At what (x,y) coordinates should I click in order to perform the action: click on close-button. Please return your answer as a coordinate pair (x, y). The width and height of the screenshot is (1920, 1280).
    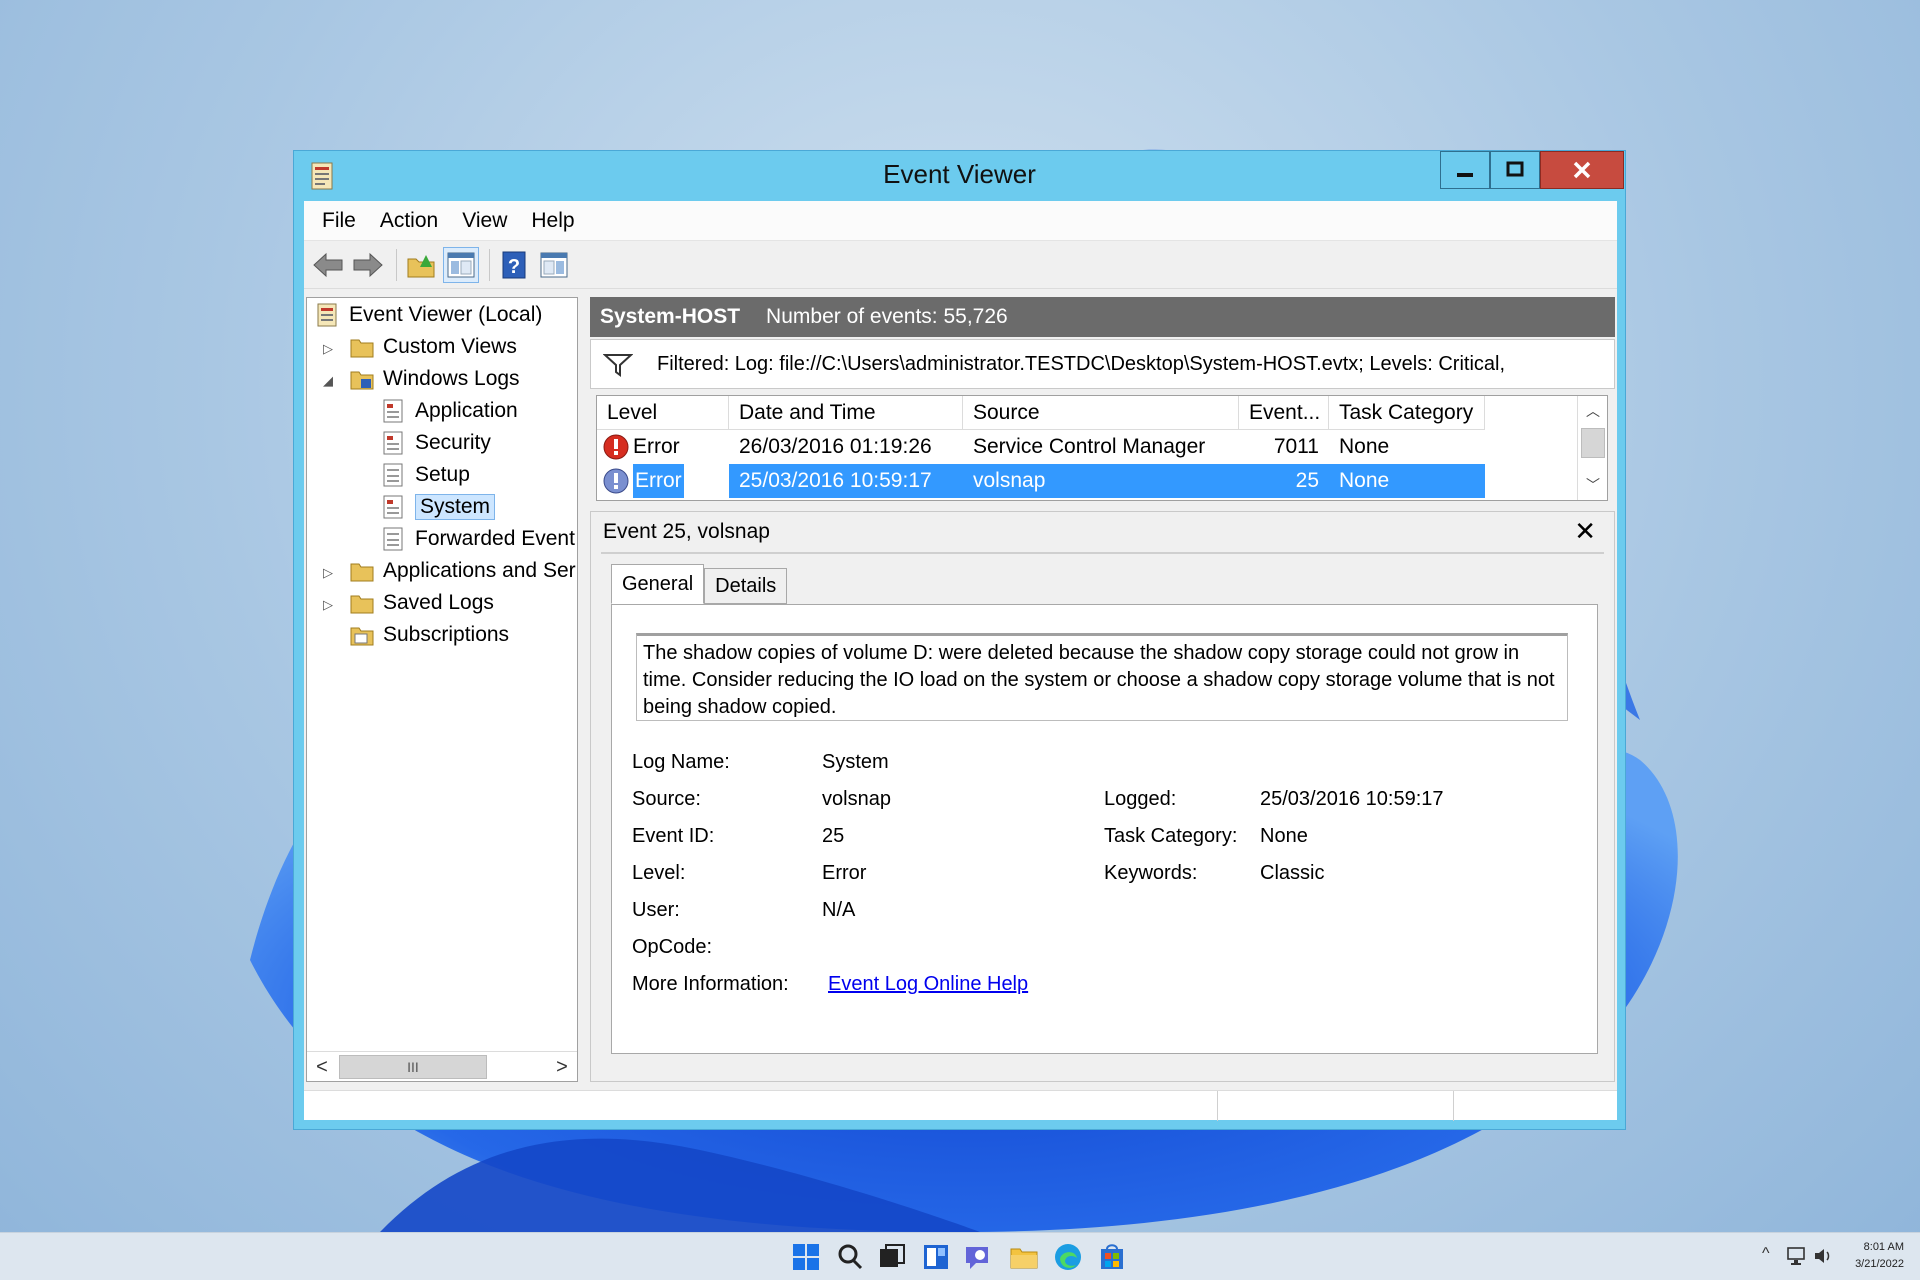
    Looking at the image, I should click on (1582, 170).